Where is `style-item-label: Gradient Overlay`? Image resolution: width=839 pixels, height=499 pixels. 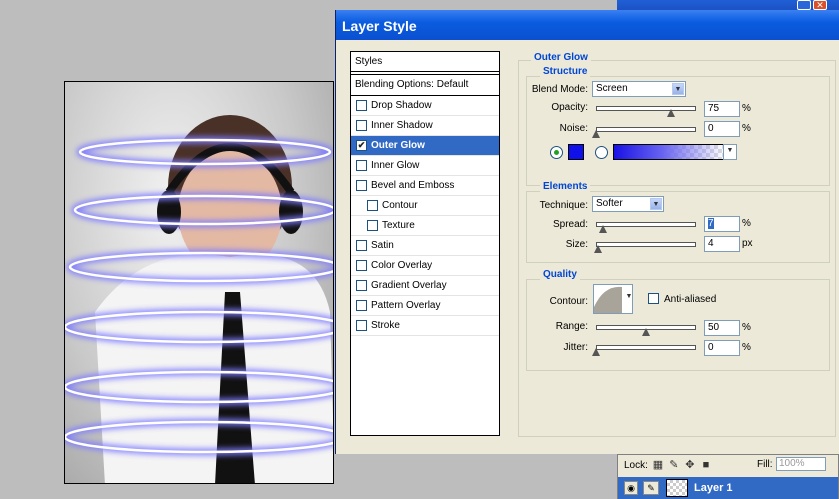 style-item-label: Gradient Overlay is located at coordinates (409, 285).